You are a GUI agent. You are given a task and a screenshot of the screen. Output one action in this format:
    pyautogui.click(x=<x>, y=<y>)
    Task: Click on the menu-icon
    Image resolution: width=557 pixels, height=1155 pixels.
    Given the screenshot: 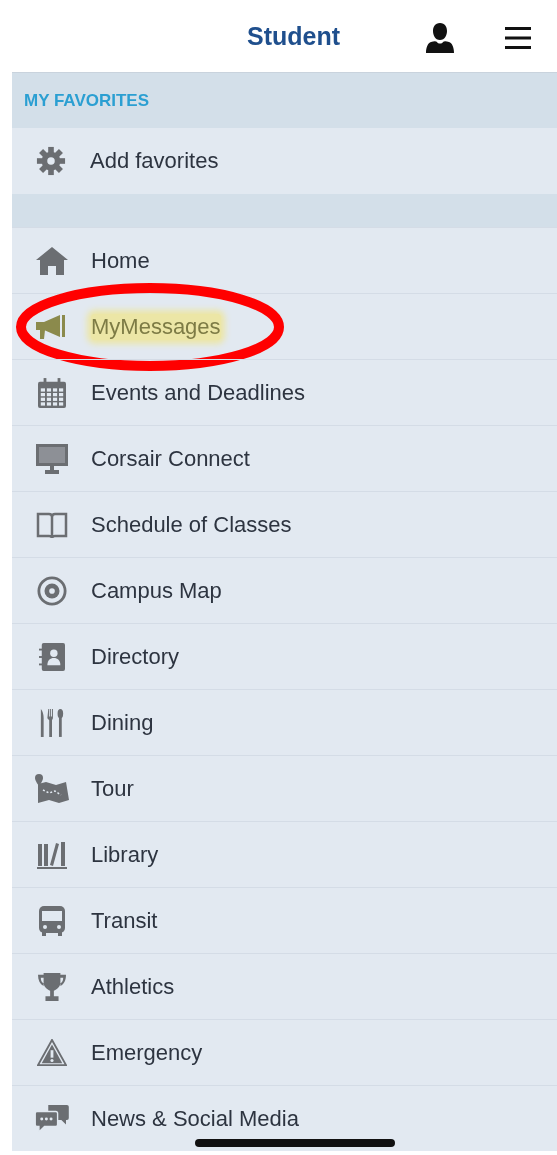 What is the action you would take?
    pyautogui.click(x=518, y=38)
    